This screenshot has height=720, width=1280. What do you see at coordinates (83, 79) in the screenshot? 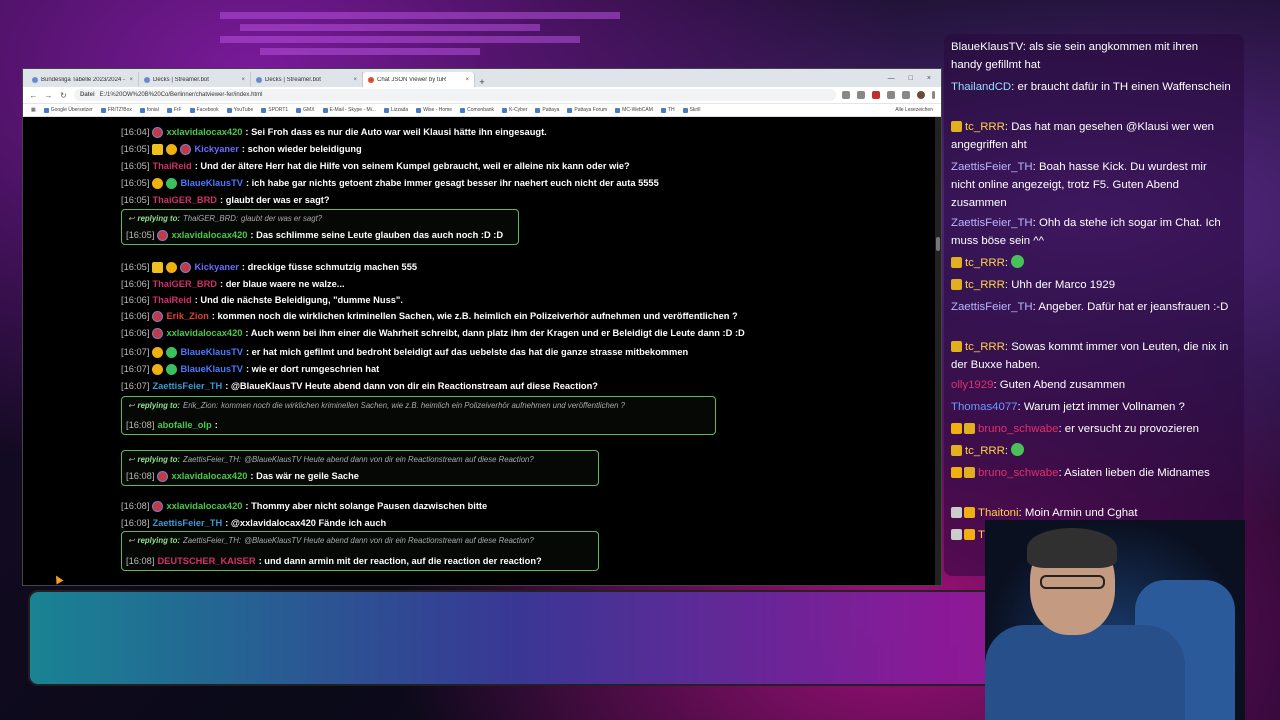
I see `browser-tab: Bundesliga Tabelle 2023/2024 - ×` at bounding box center [83, 79].